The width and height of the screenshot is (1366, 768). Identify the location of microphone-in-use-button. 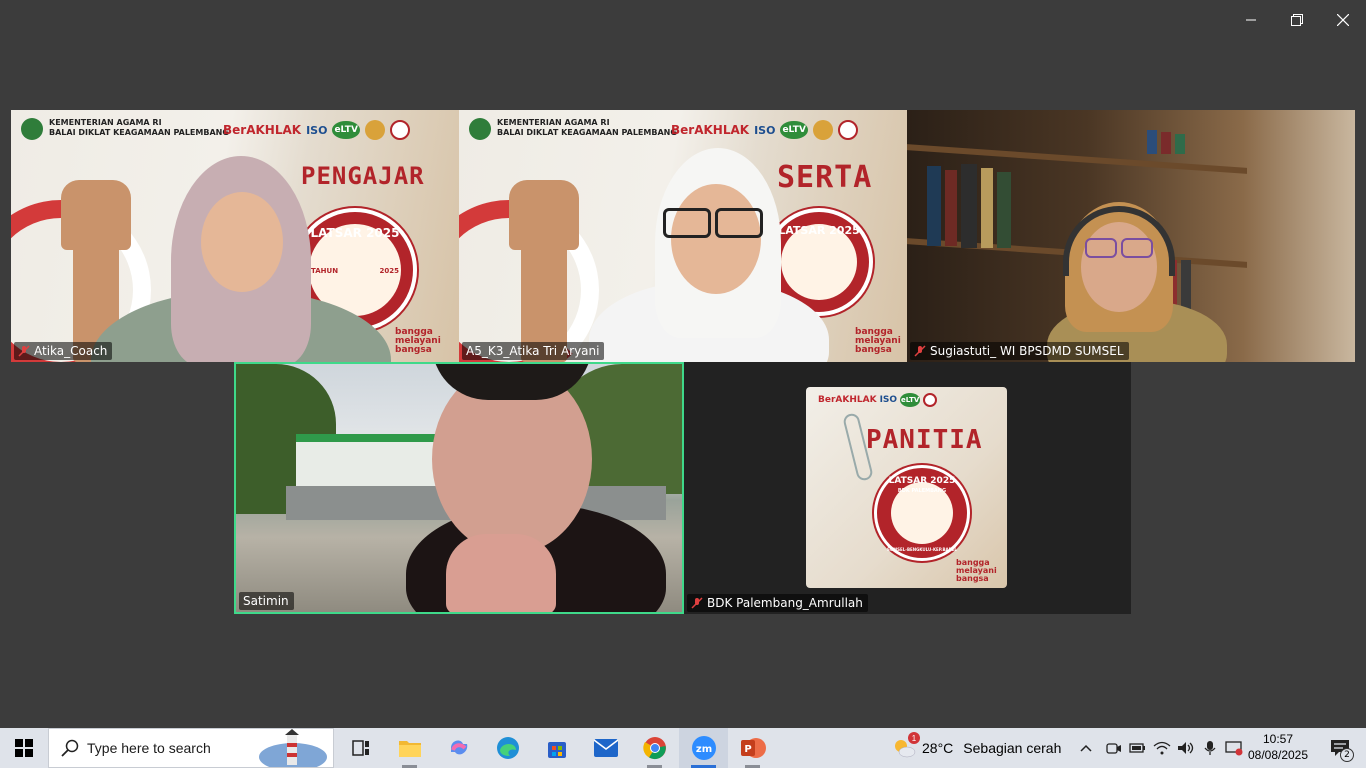
(1210, 748).